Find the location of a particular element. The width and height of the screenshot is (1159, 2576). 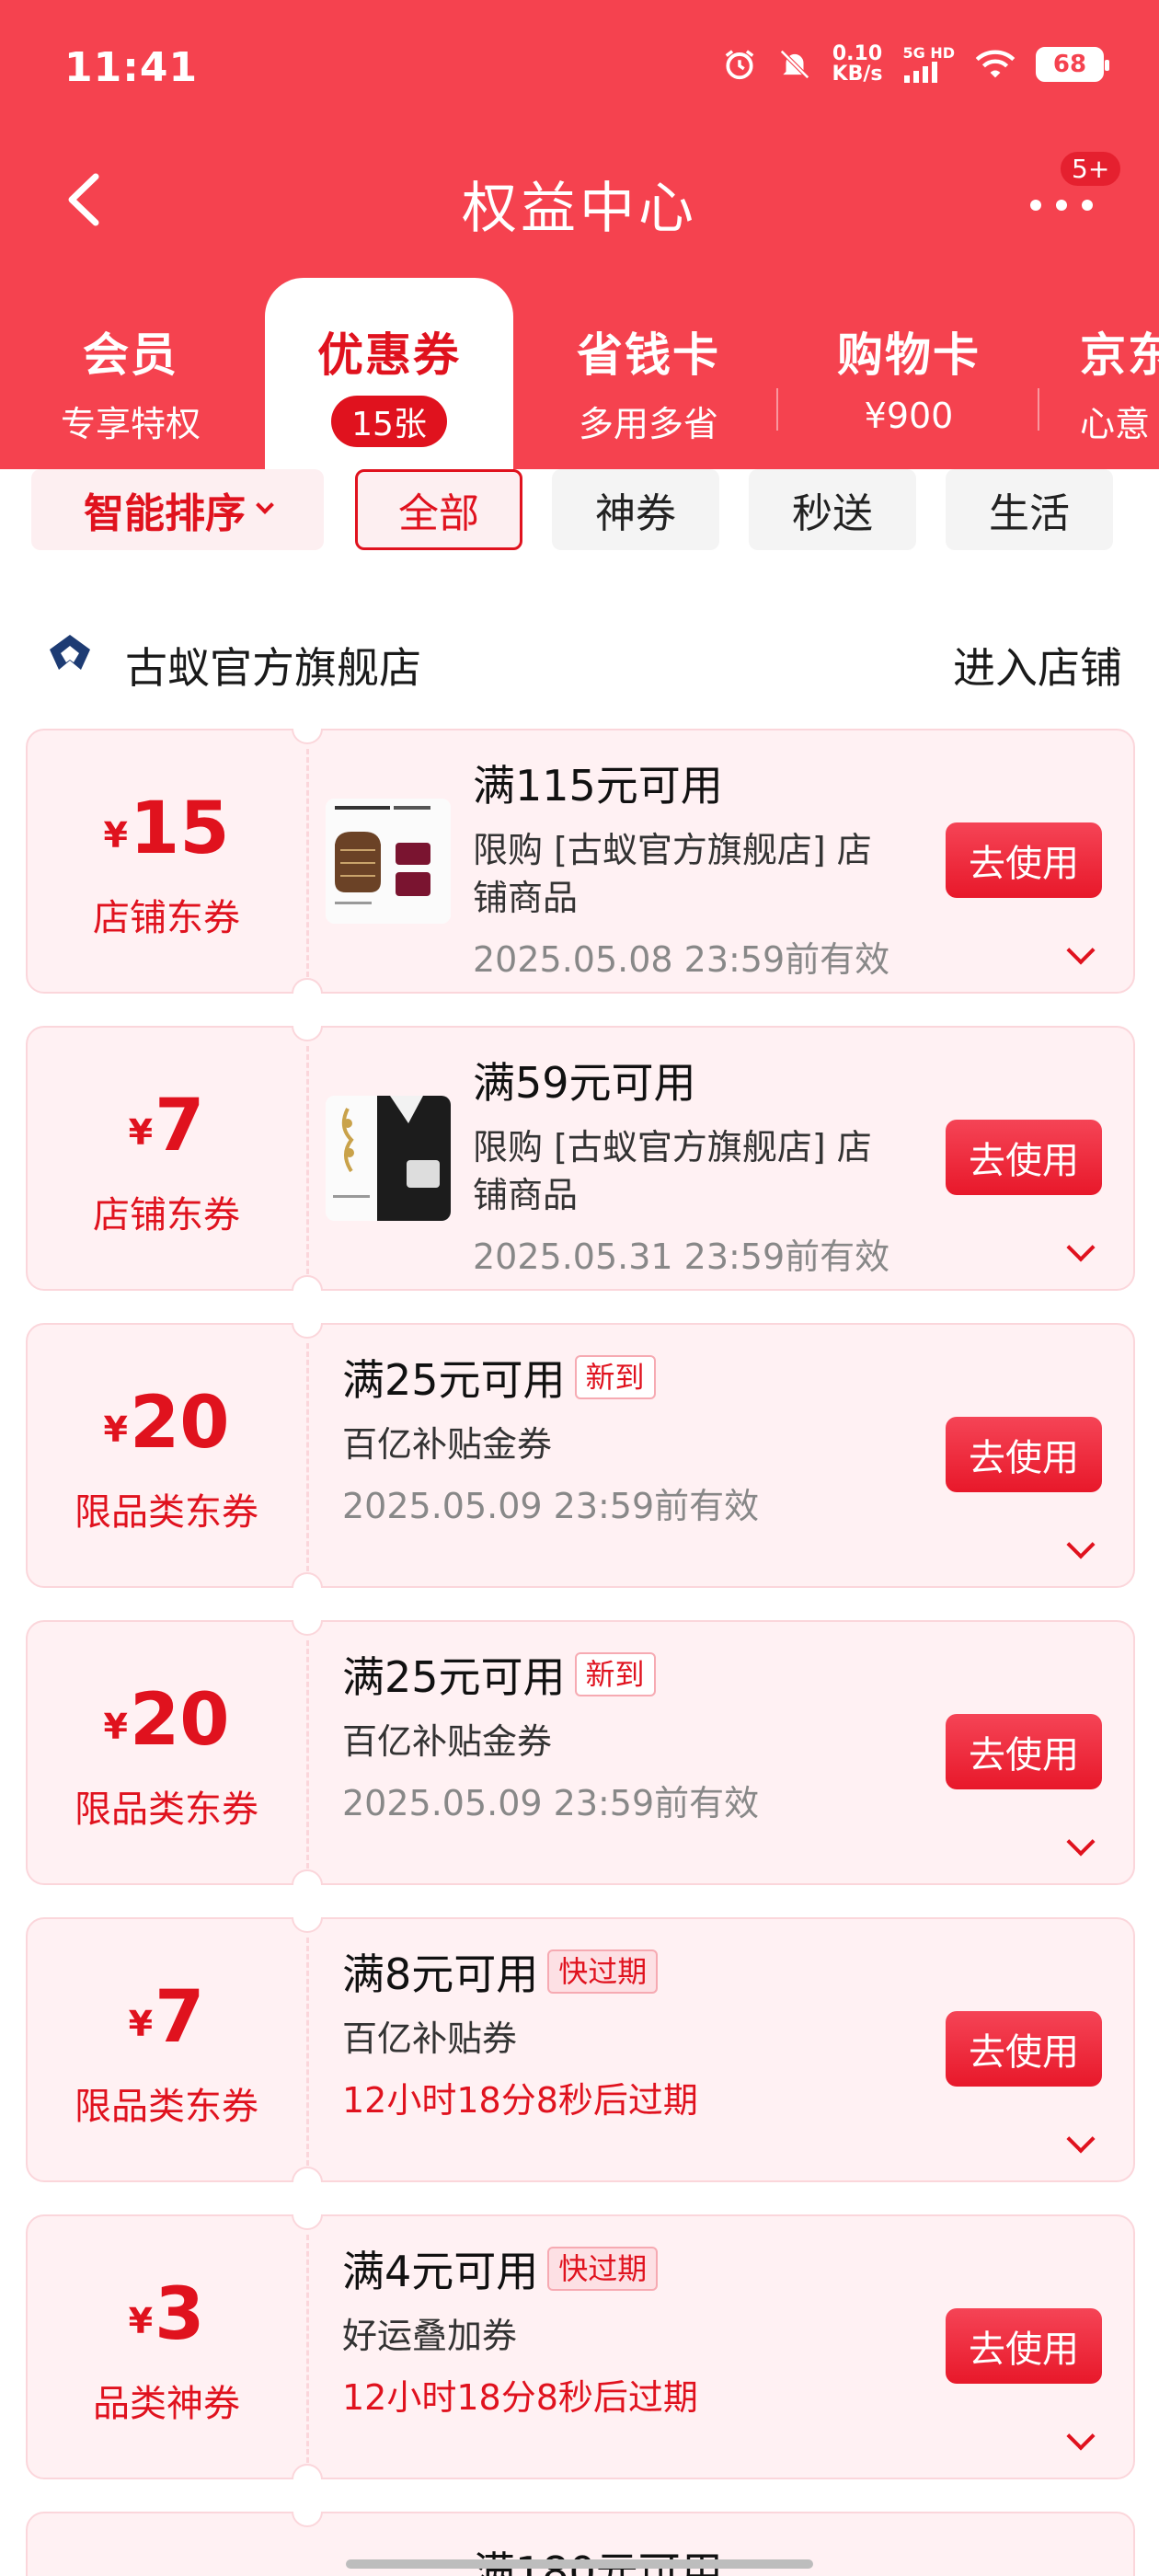

coupon-threshold-text: 满8元可用 is located at coordinates (440, 1974).